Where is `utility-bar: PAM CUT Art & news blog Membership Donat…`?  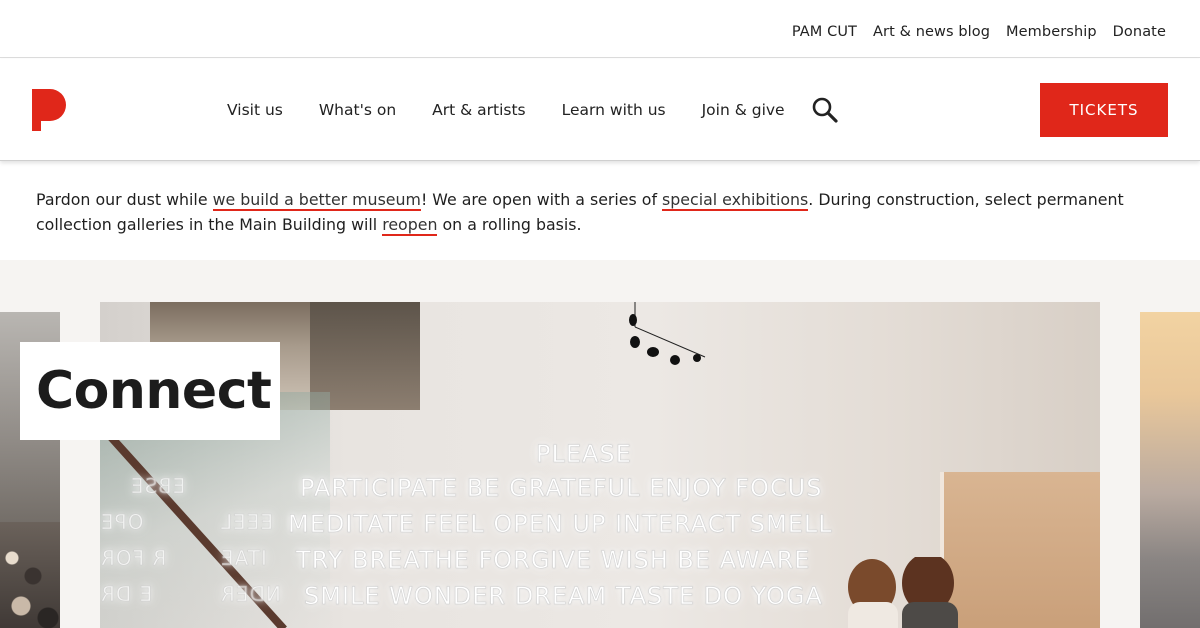
utility-bar: PAM CUT Art & news blog Membership Donat… is located at coordinates (600, 29).